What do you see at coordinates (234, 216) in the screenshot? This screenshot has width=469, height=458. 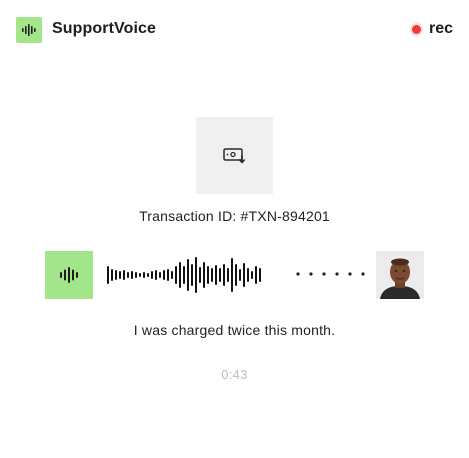 I see `transaction-id: Transaction ID: #TXN-894201` at bounding box center [234, 216].